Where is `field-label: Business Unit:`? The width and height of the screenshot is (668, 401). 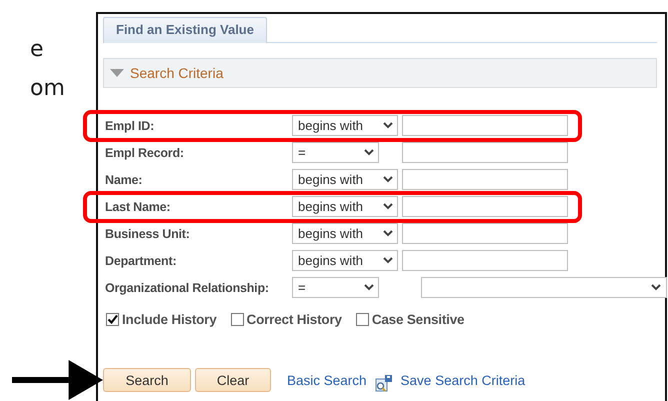
field-label: Business Unit: is located at coordinates (147, 233).